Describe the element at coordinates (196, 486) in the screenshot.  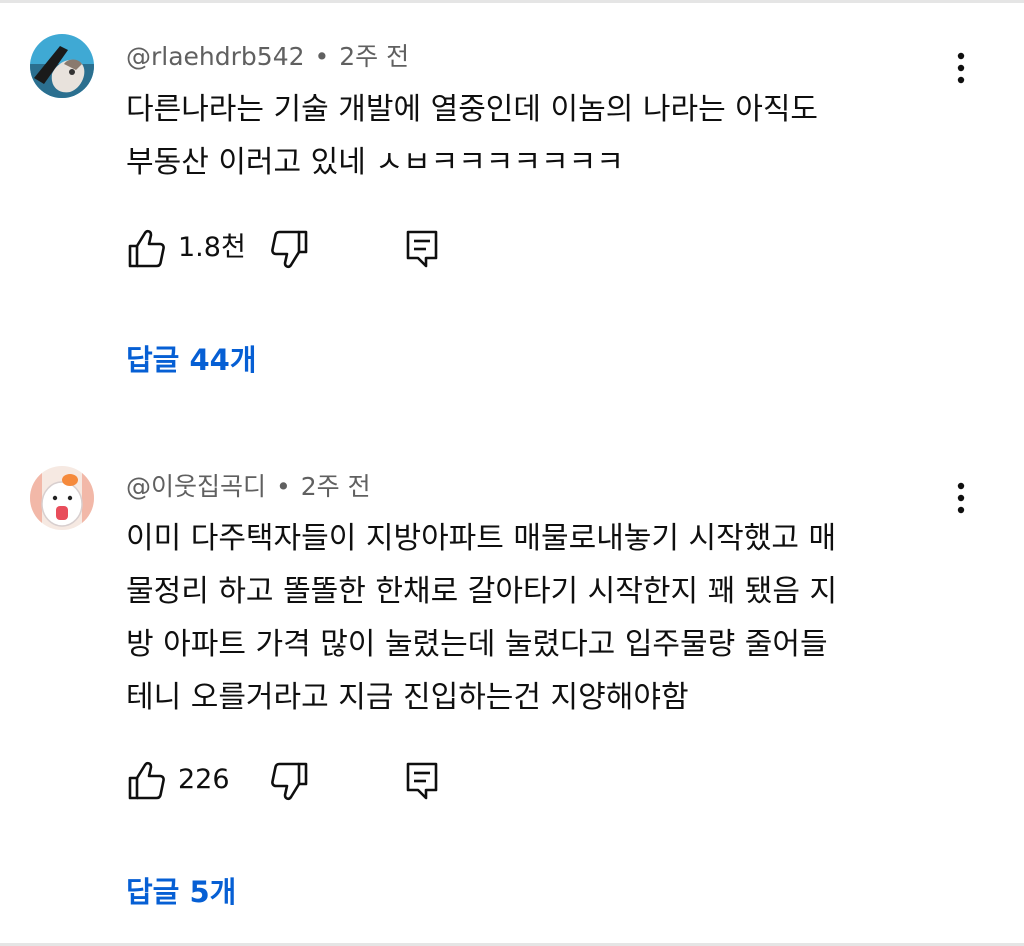
I see `author-name: @이웃집곡디` at that location.